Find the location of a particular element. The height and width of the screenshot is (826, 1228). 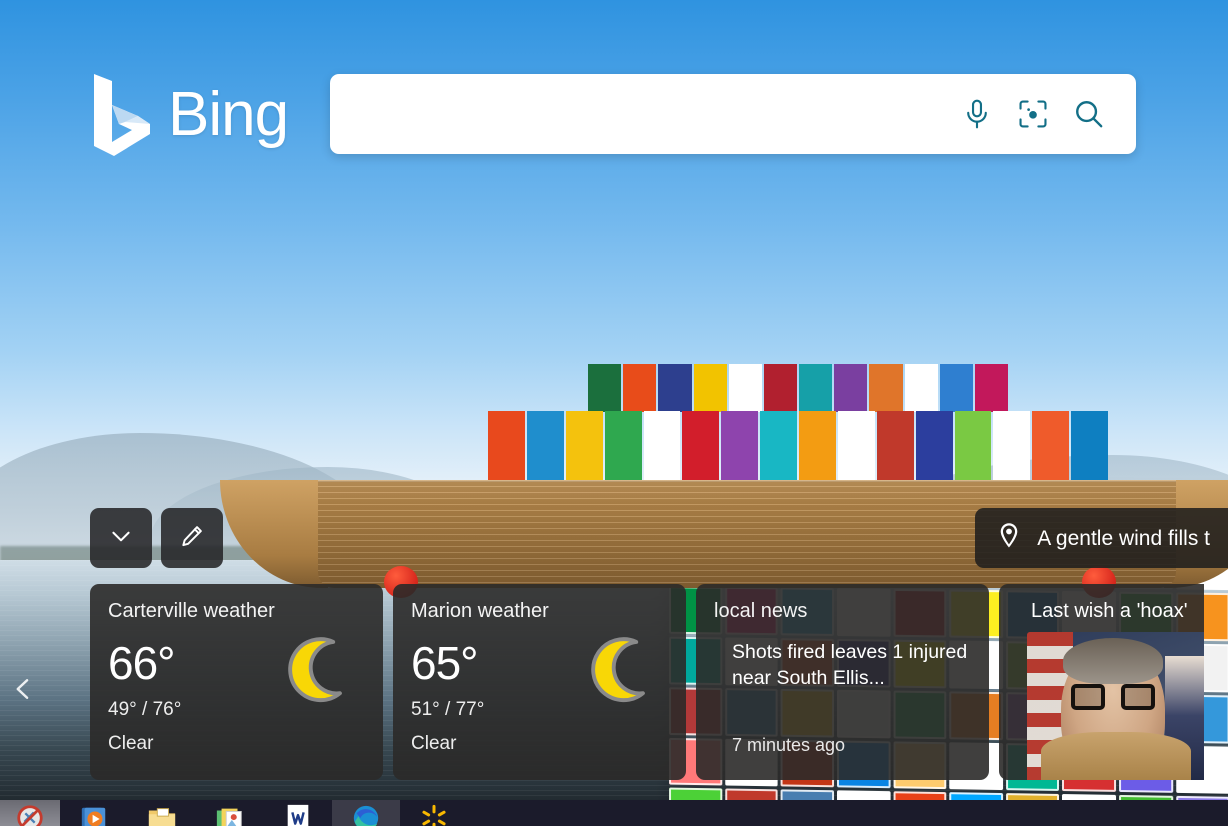

deck-drawings is located at coordinates (798, 447).